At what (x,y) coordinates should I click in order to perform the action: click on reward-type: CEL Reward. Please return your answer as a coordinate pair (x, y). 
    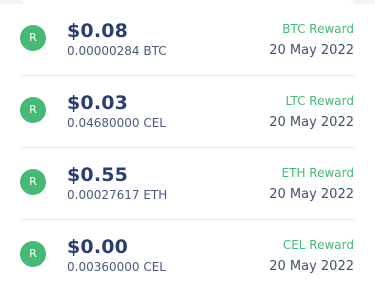
    Looking at the image, I should click on (318, 245).